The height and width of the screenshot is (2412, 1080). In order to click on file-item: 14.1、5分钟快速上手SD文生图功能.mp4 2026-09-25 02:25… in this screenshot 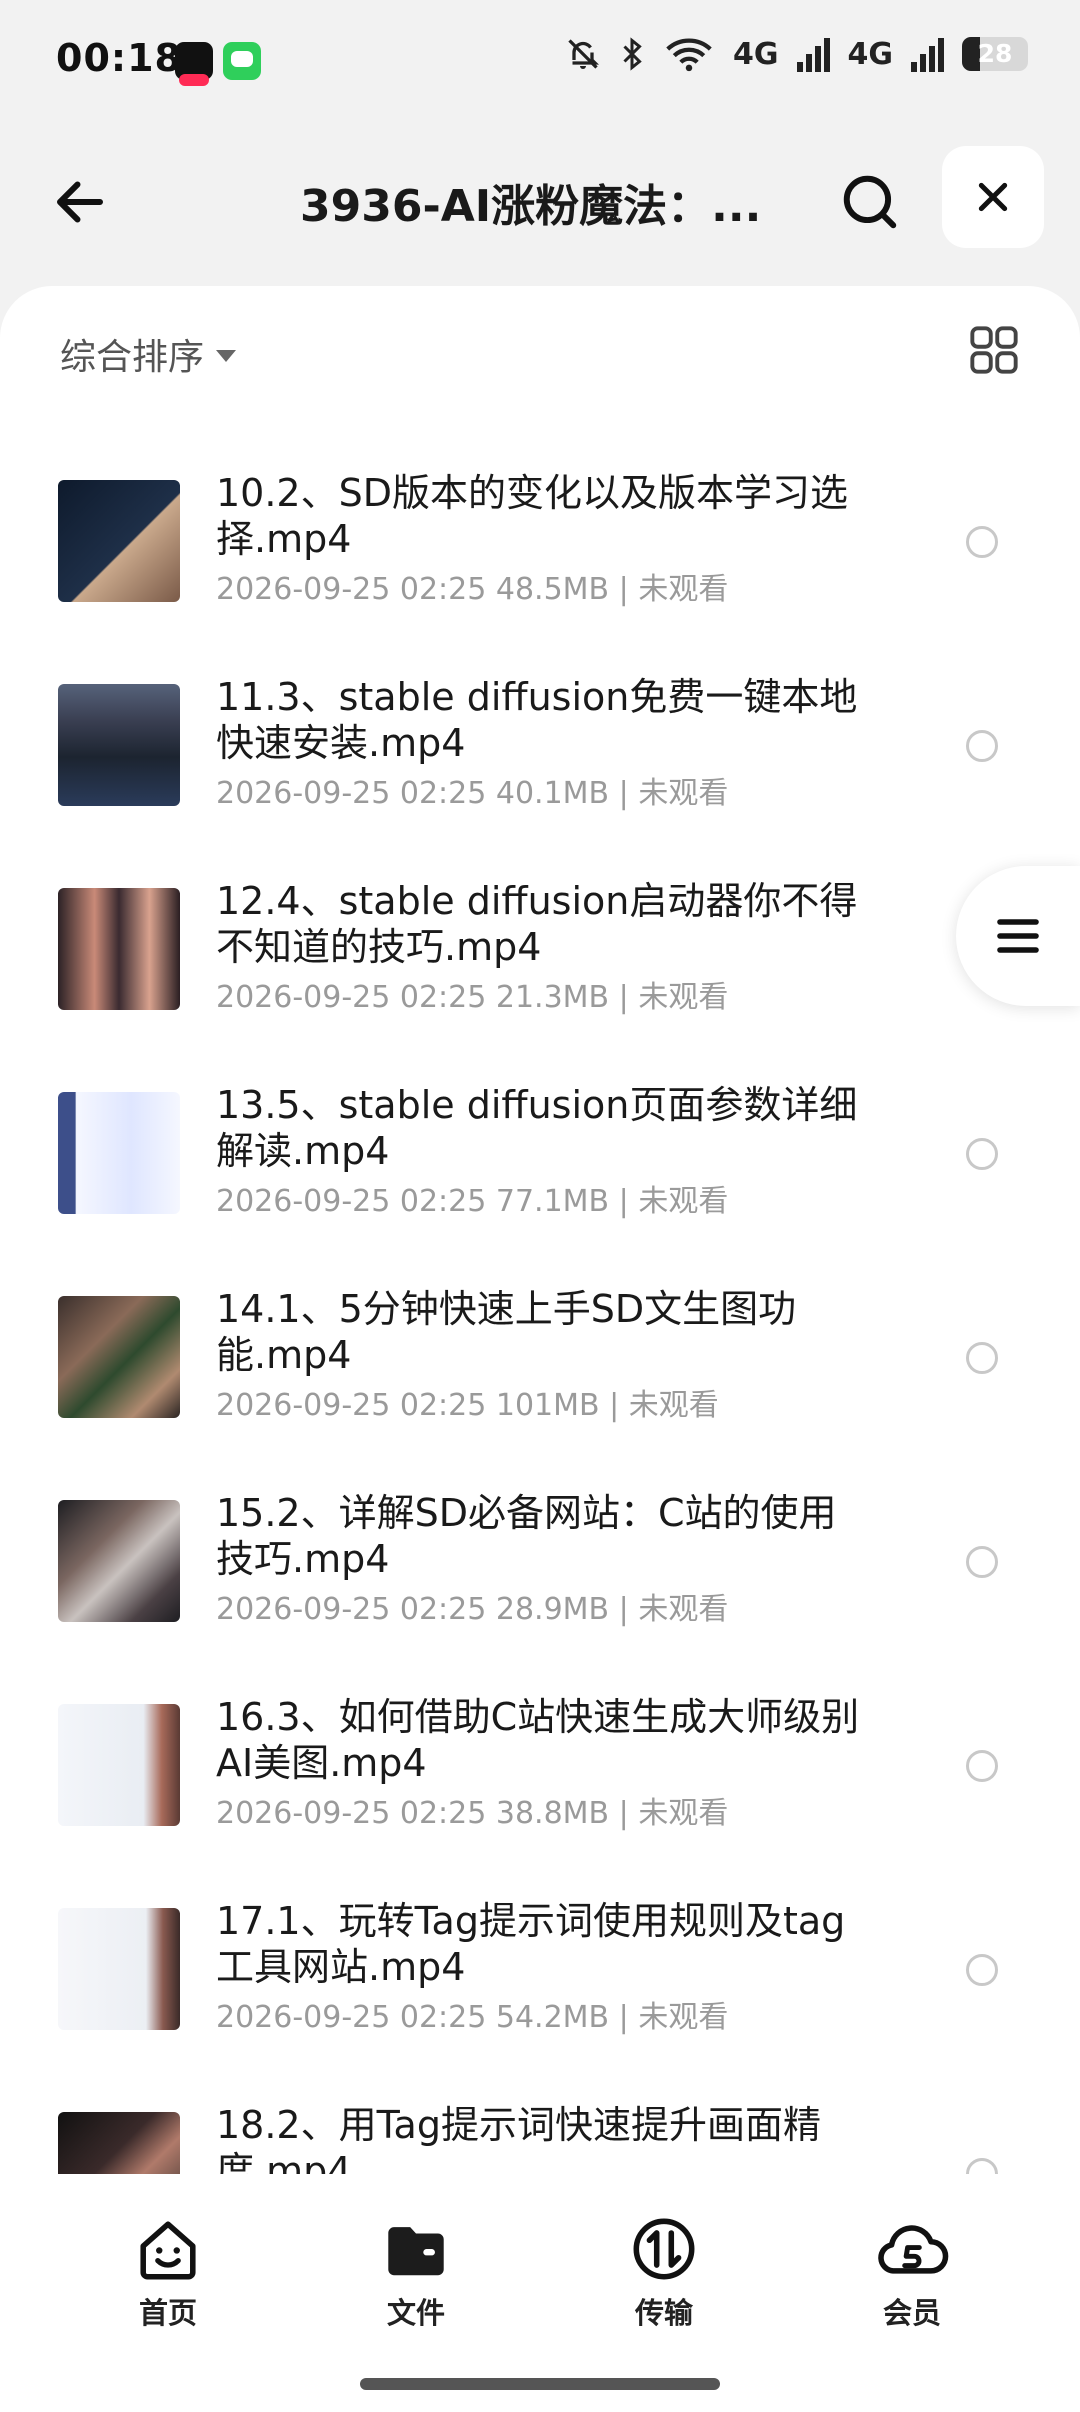, I will do `click(540, 1374)`.